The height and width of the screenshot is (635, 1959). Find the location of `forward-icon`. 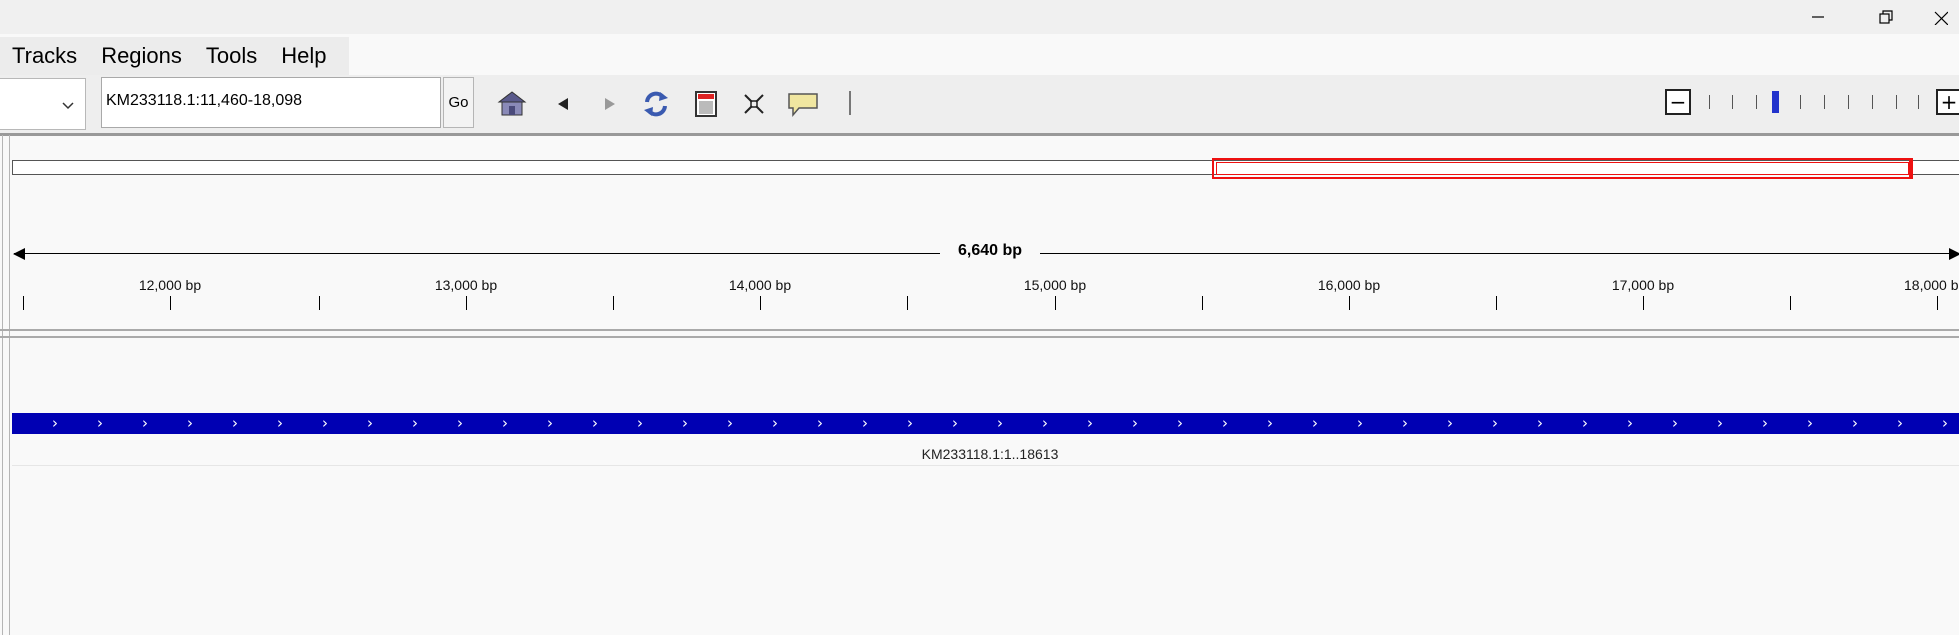

forward-icon is located at coordinates (610, 104).